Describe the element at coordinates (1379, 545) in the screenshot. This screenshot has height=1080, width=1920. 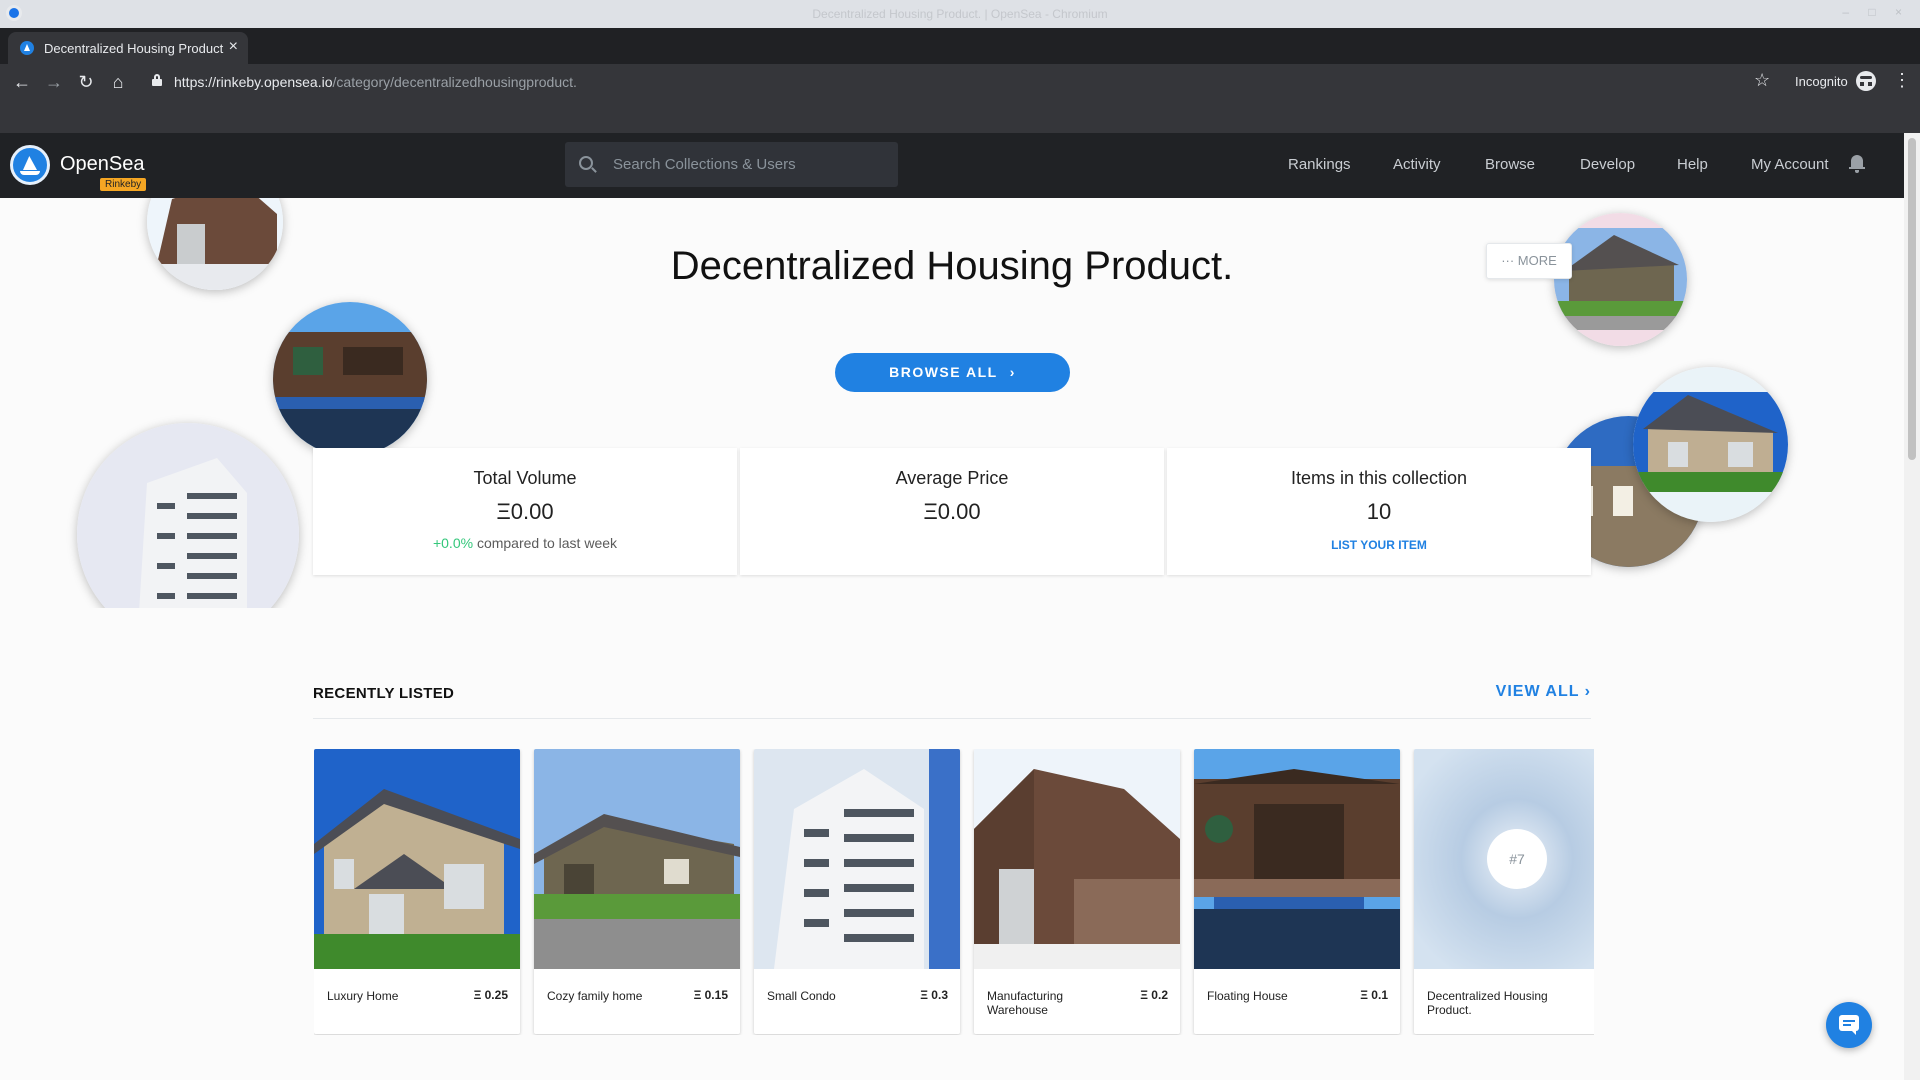
I see `list-your-item-link: LIST YOUR ITEM` at that location.